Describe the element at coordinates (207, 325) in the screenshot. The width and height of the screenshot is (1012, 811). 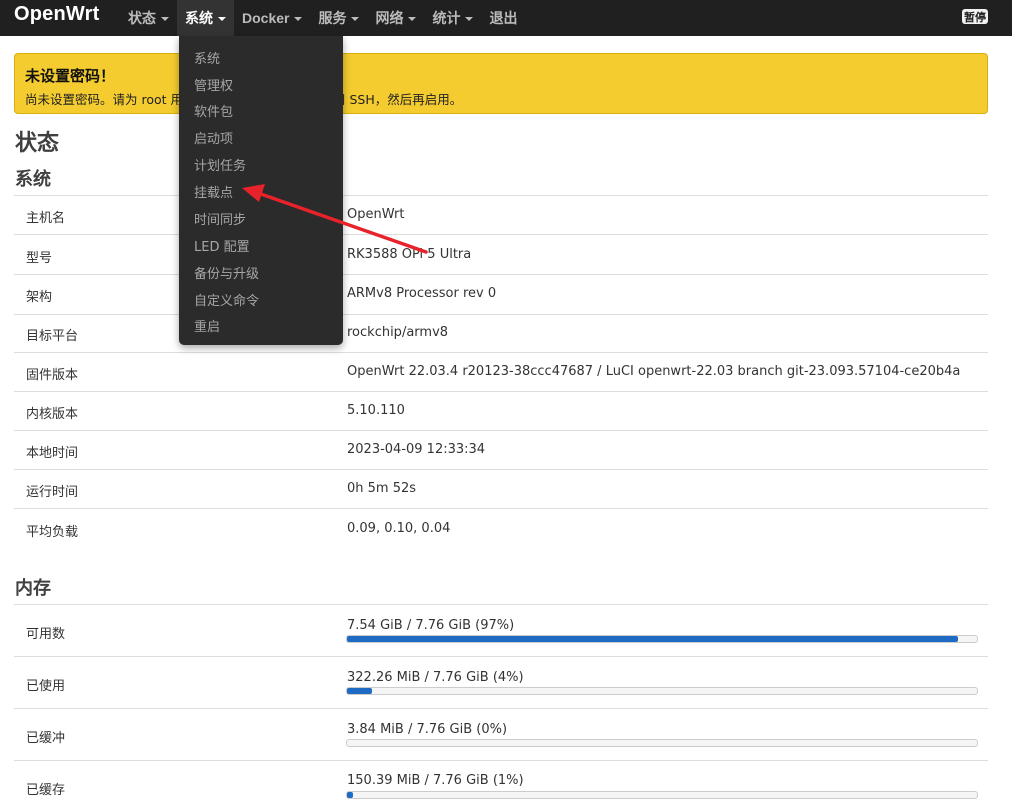
I see `menu-item-reboot: 重启` at that location.